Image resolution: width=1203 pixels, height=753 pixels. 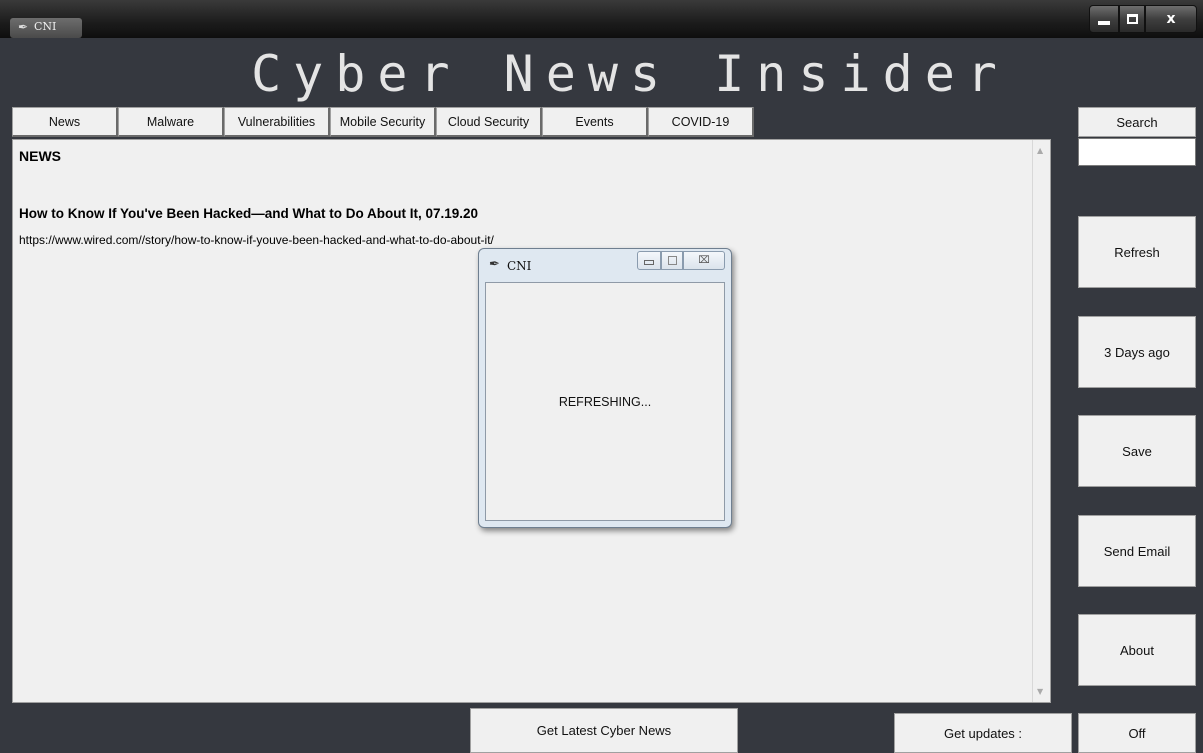 What do you see at coordinates (701, 122) in the screenshot?
I see `tab-covid-19: COVID-19` at bounding box center [701, 122].